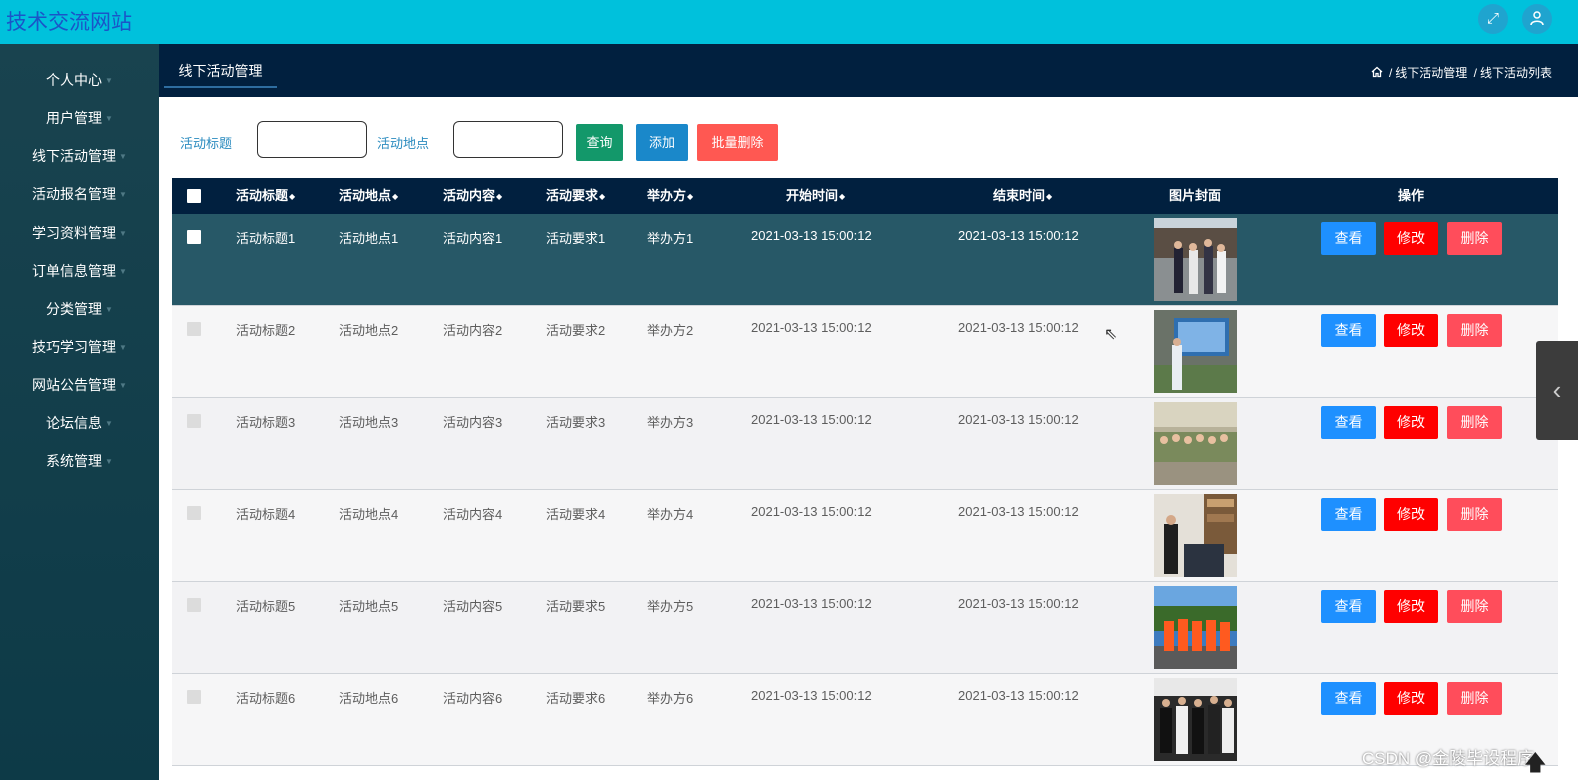  What do you see at coordinates (74, 423) in the screenshot?
I see `sidebar-item-label: 论坛信息` at bounding box center [74, 423].